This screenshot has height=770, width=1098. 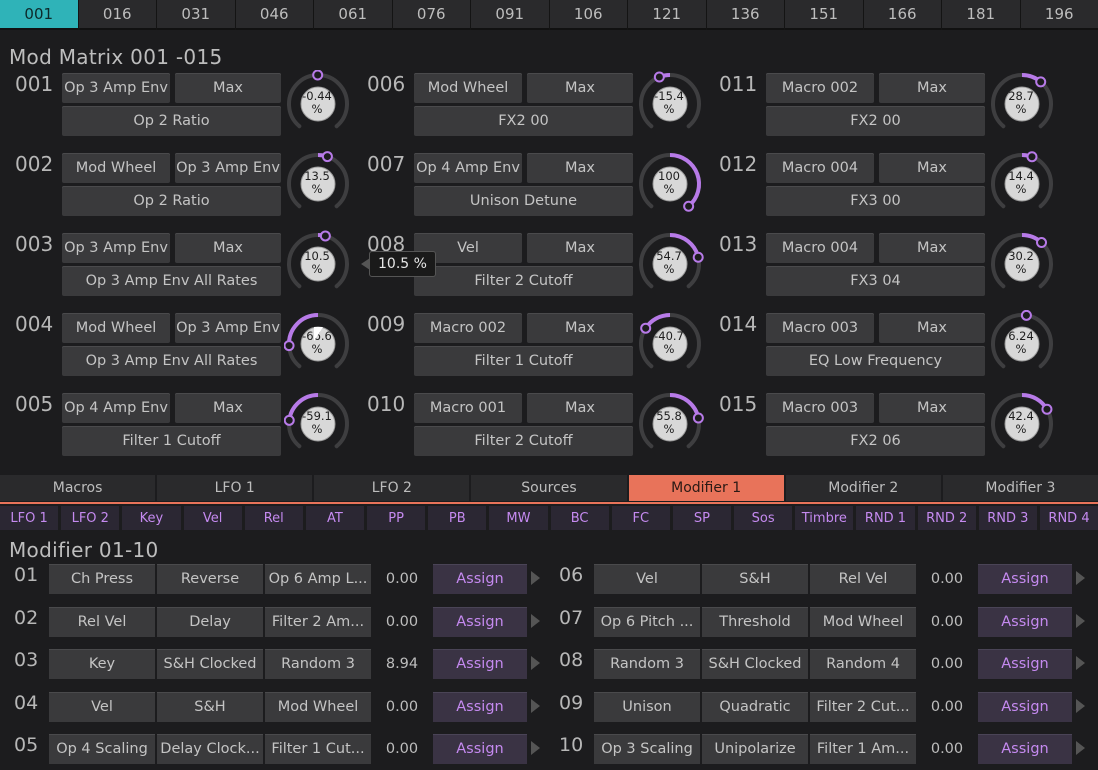 I want to click on modifier-input-b: Random 4, so click(x=863, y=664).